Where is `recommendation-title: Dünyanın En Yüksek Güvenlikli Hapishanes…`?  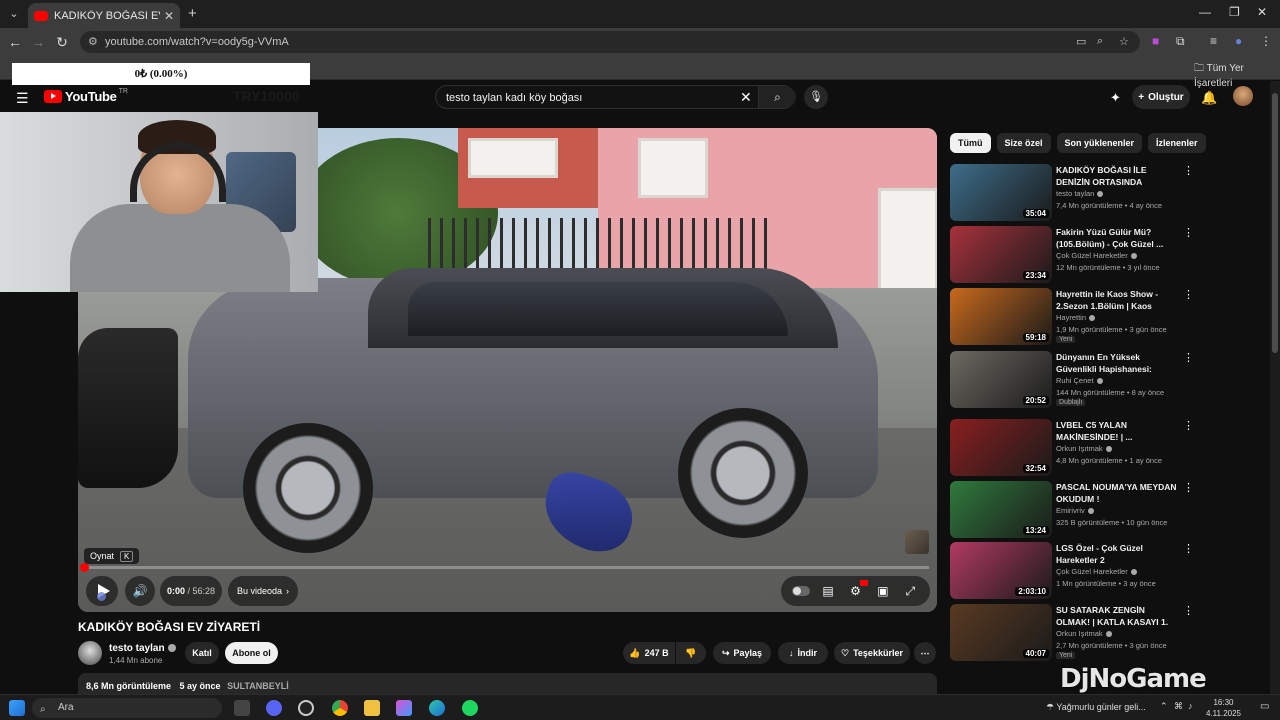 recommendation-title: Dünyanın En Yüksek Güvenlikli Hapishanes… is located at coordinates (1118, 363).